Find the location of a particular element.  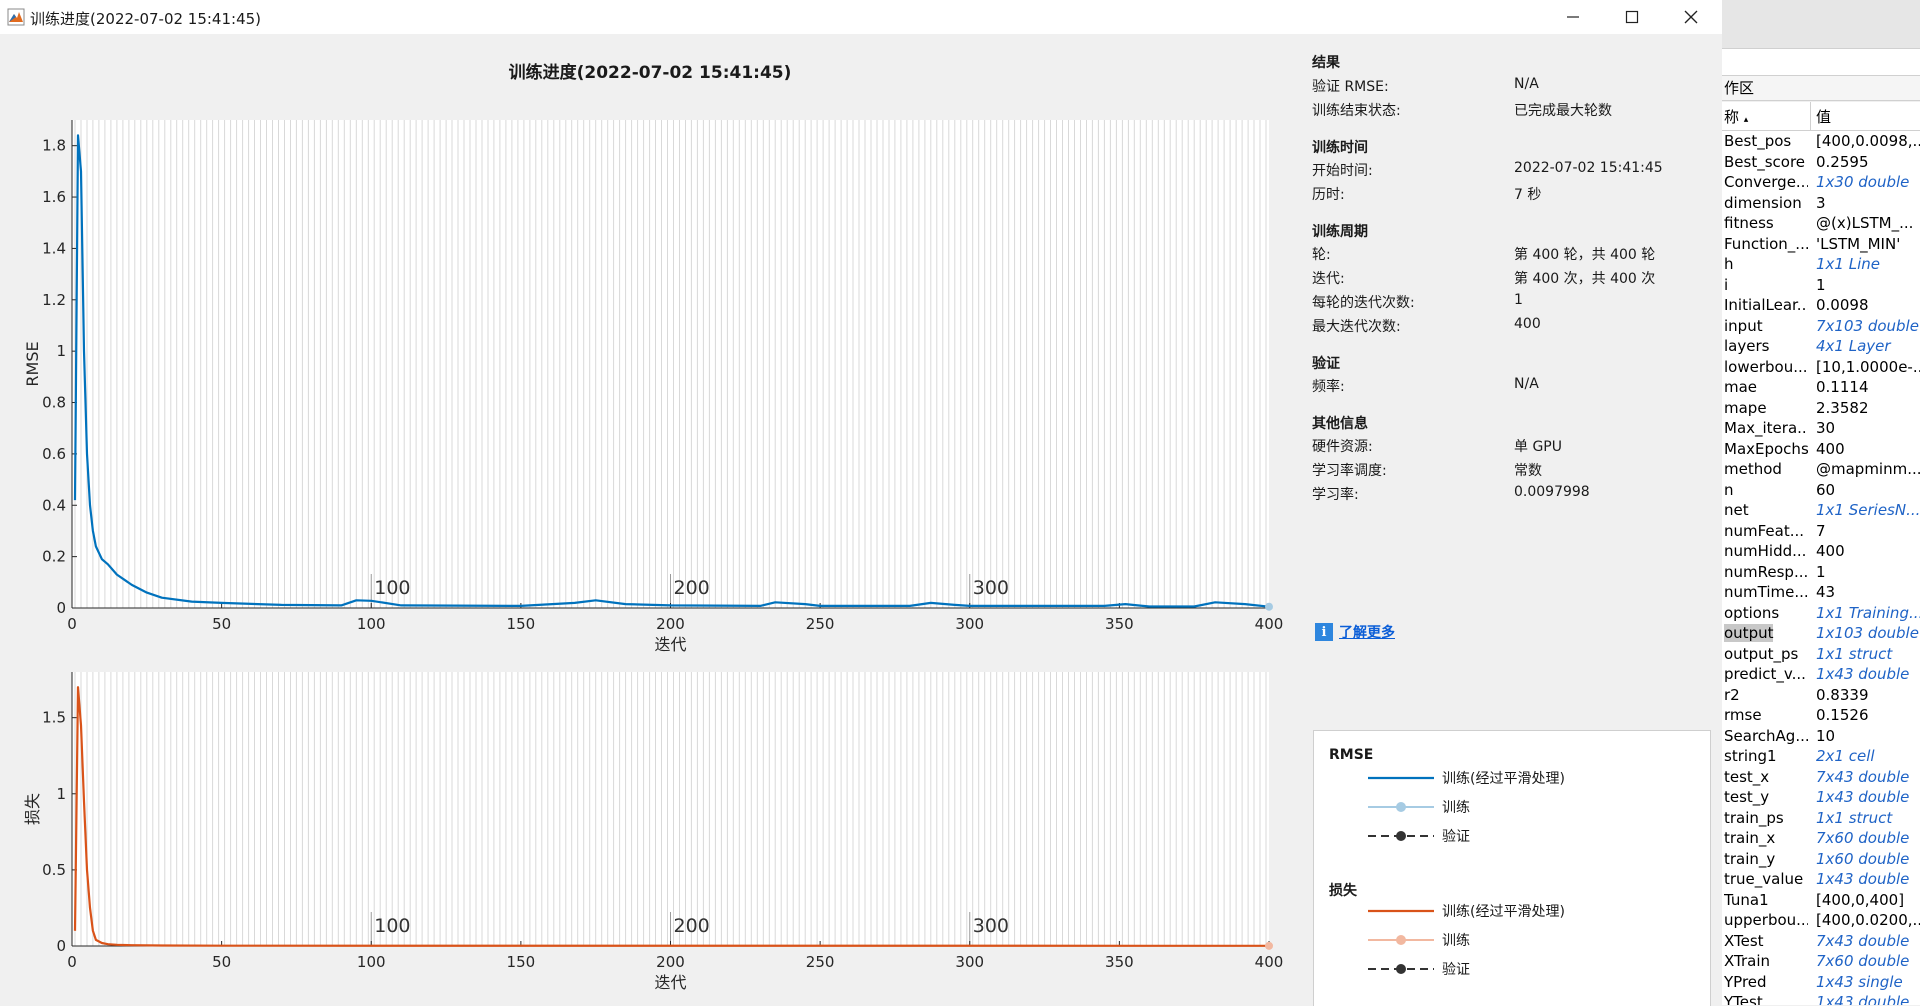

variable-name: dimension is located at coordinates (1763, 202).